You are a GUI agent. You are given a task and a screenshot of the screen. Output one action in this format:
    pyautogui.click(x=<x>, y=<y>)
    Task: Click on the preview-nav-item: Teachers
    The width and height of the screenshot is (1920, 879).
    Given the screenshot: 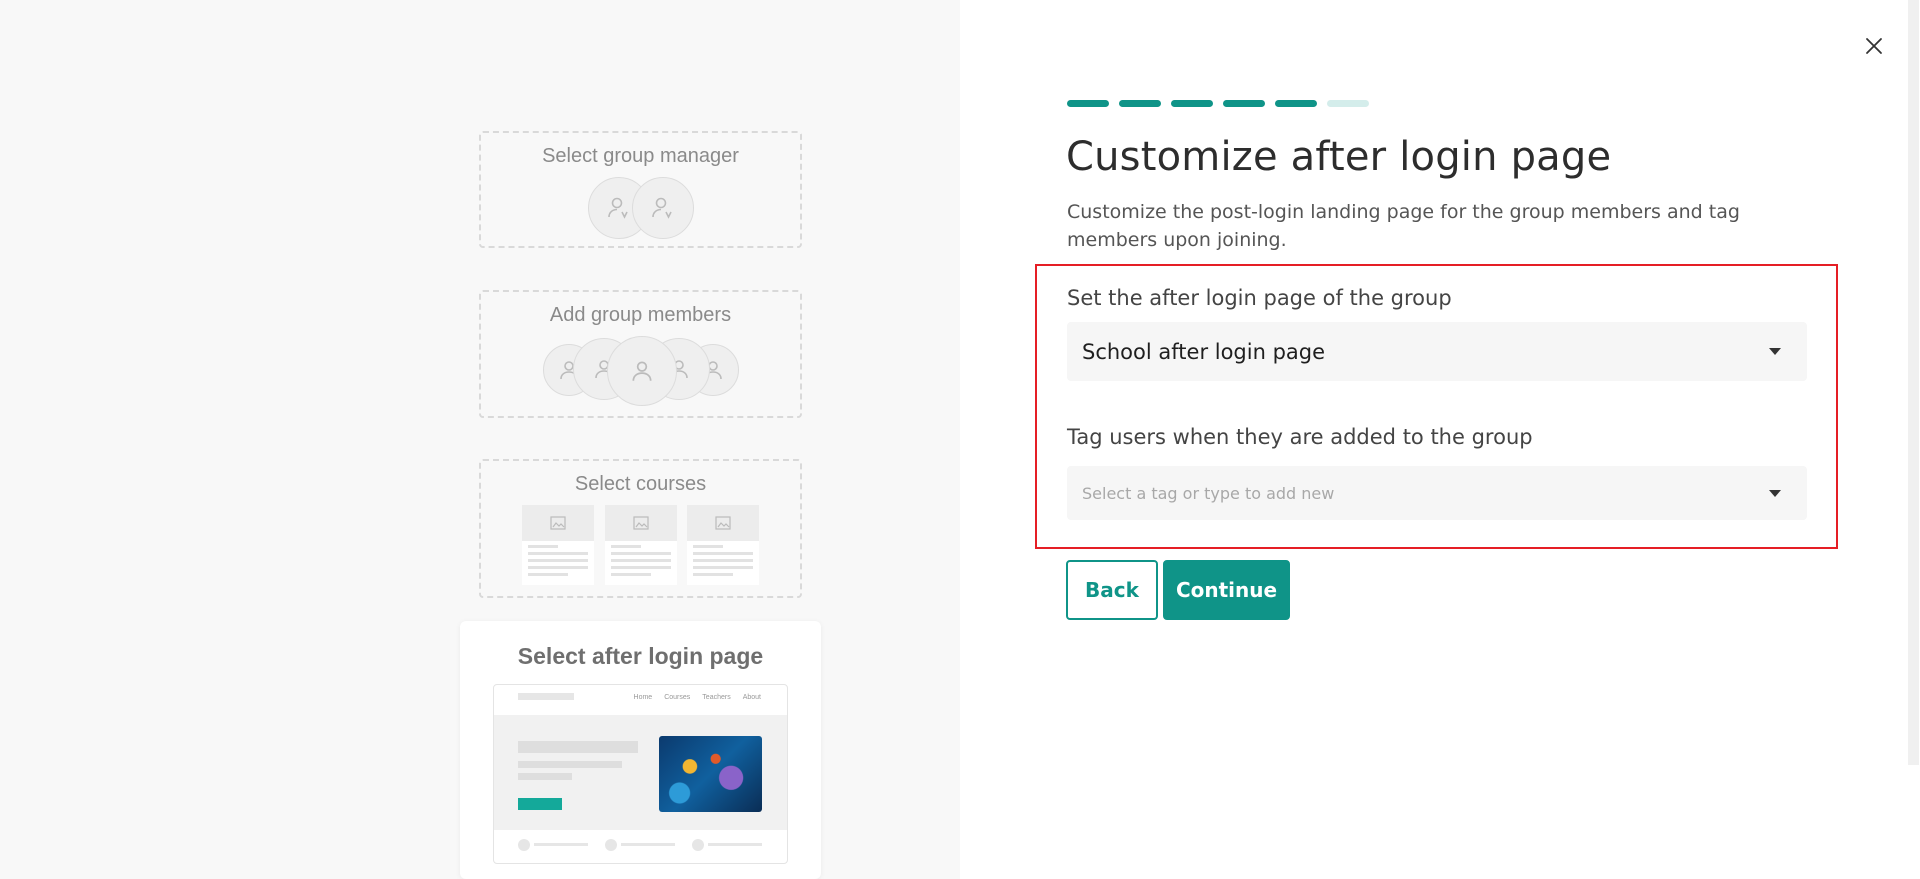 What is the action you would take?
    pyautogui.click(x=716, y=697)
    